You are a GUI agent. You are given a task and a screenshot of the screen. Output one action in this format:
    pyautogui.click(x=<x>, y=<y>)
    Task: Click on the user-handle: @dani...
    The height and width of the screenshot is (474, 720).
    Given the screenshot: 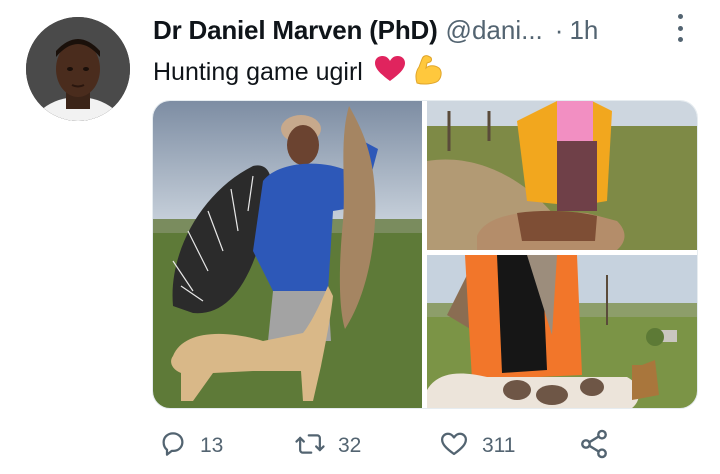 What is the action you would take?
    pyautogui.click(x=494, y=30)
    